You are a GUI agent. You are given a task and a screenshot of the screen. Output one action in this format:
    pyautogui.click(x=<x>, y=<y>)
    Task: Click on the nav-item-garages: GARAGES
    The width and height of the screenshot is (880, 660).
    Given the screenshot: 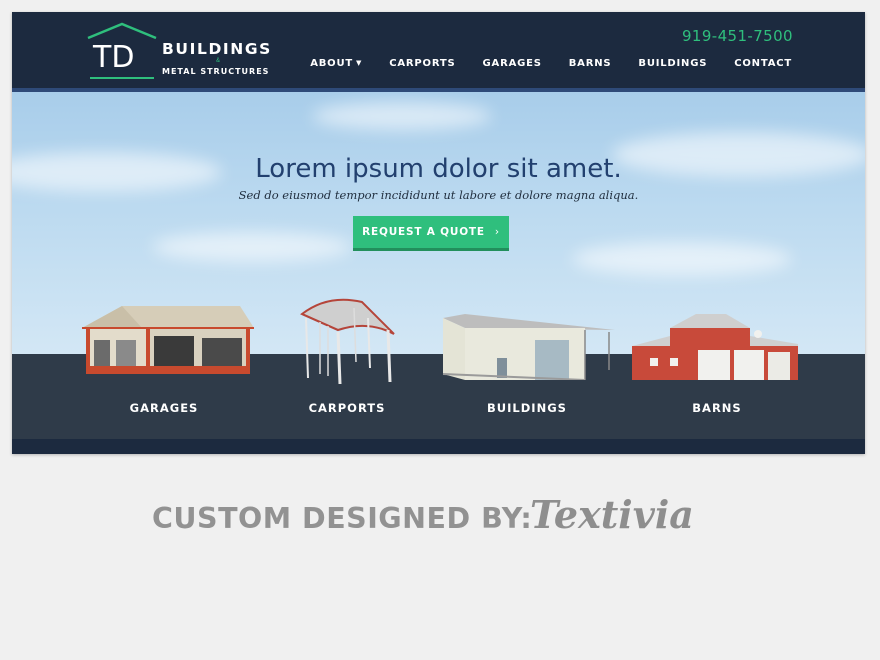 What is the action you would take?
    pyautogui.click(x=512, y=63)
    